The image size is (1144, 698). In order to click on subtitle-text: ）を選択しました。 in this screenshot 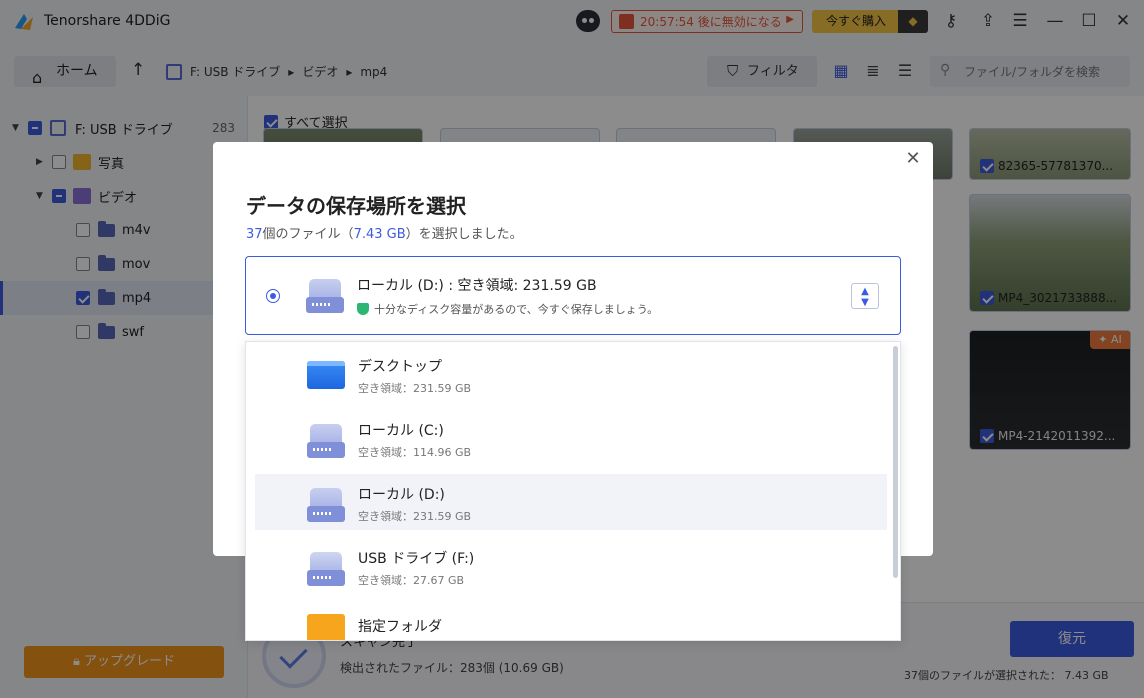, I will do `click(464, 234)`.